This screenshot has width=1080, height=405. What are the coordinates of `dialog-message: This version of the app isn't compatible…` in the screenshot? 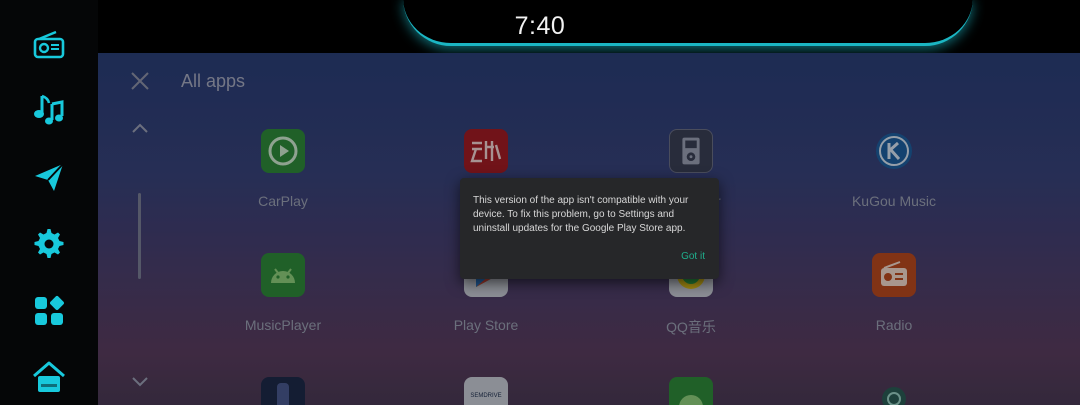 It's located at (581, 214).